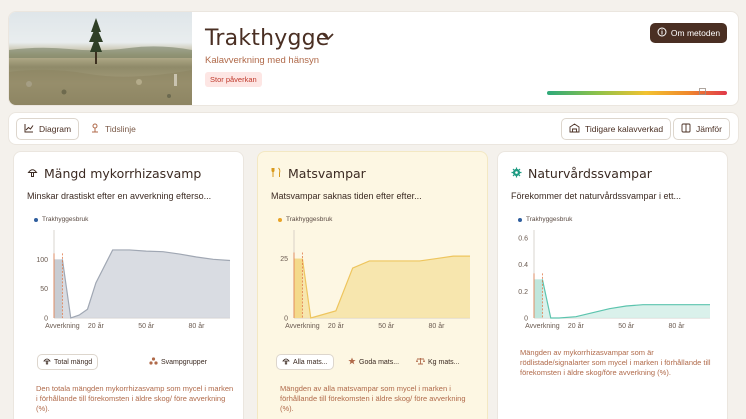 The image size is (746, 419). What do you see at coordinates (123, 173) in the screenshot?
I see `panel-title: Mängd mykorrhizasvamp` at bounding box center [123, 173].